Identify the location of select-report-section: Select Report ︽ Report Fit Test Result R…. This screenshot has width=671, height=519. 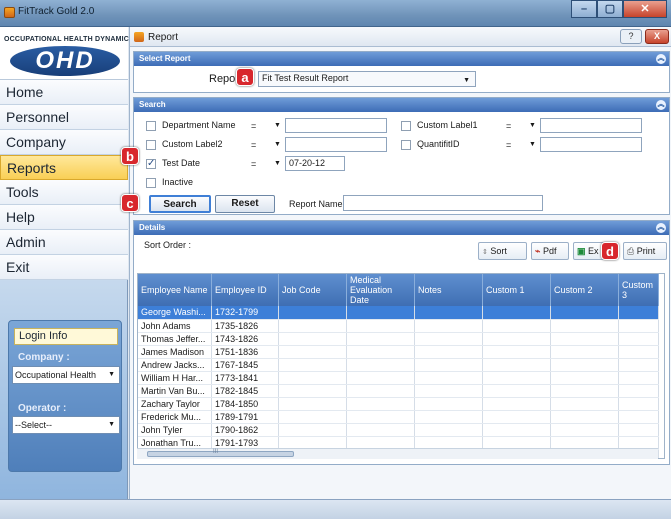
(401, 72).